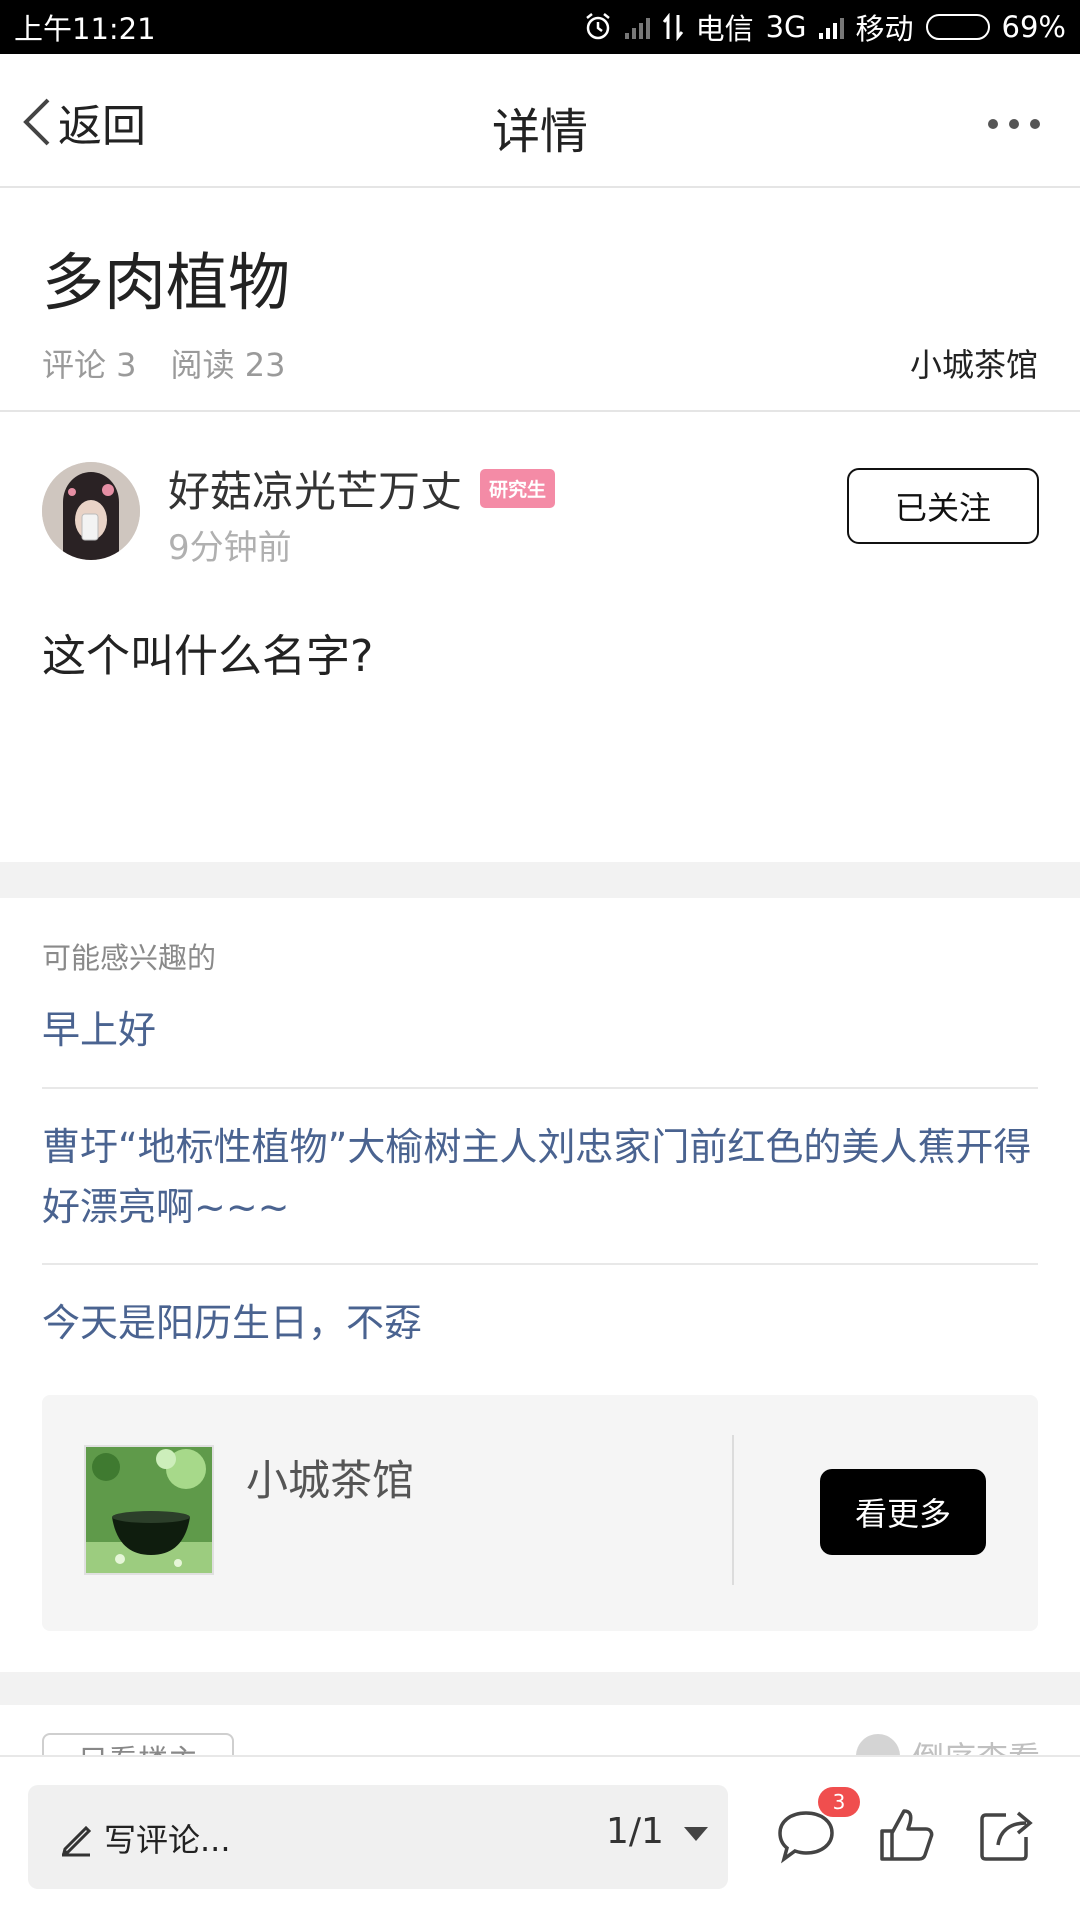 The width and height of the screenshot is (1080, 1920). I want to click on status-badge: 研究生, so click(518, 488).